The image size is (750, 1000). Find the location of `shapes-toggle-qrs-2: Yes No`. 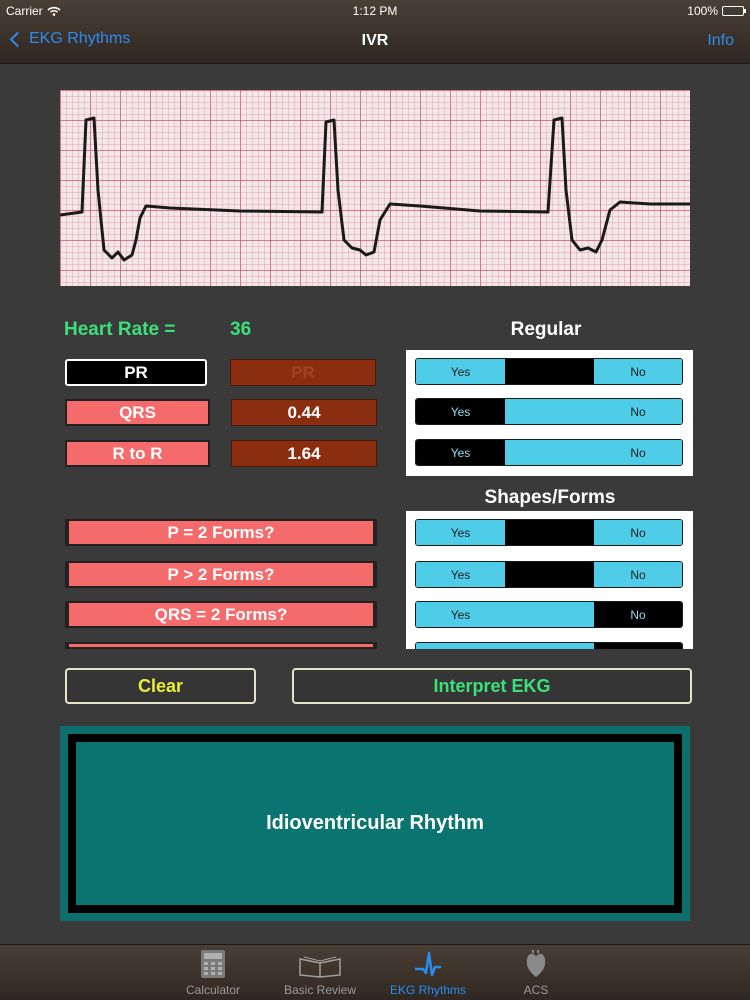

shapes-toggle-qrs-2: Yes No is located at coordinates (549, 614).